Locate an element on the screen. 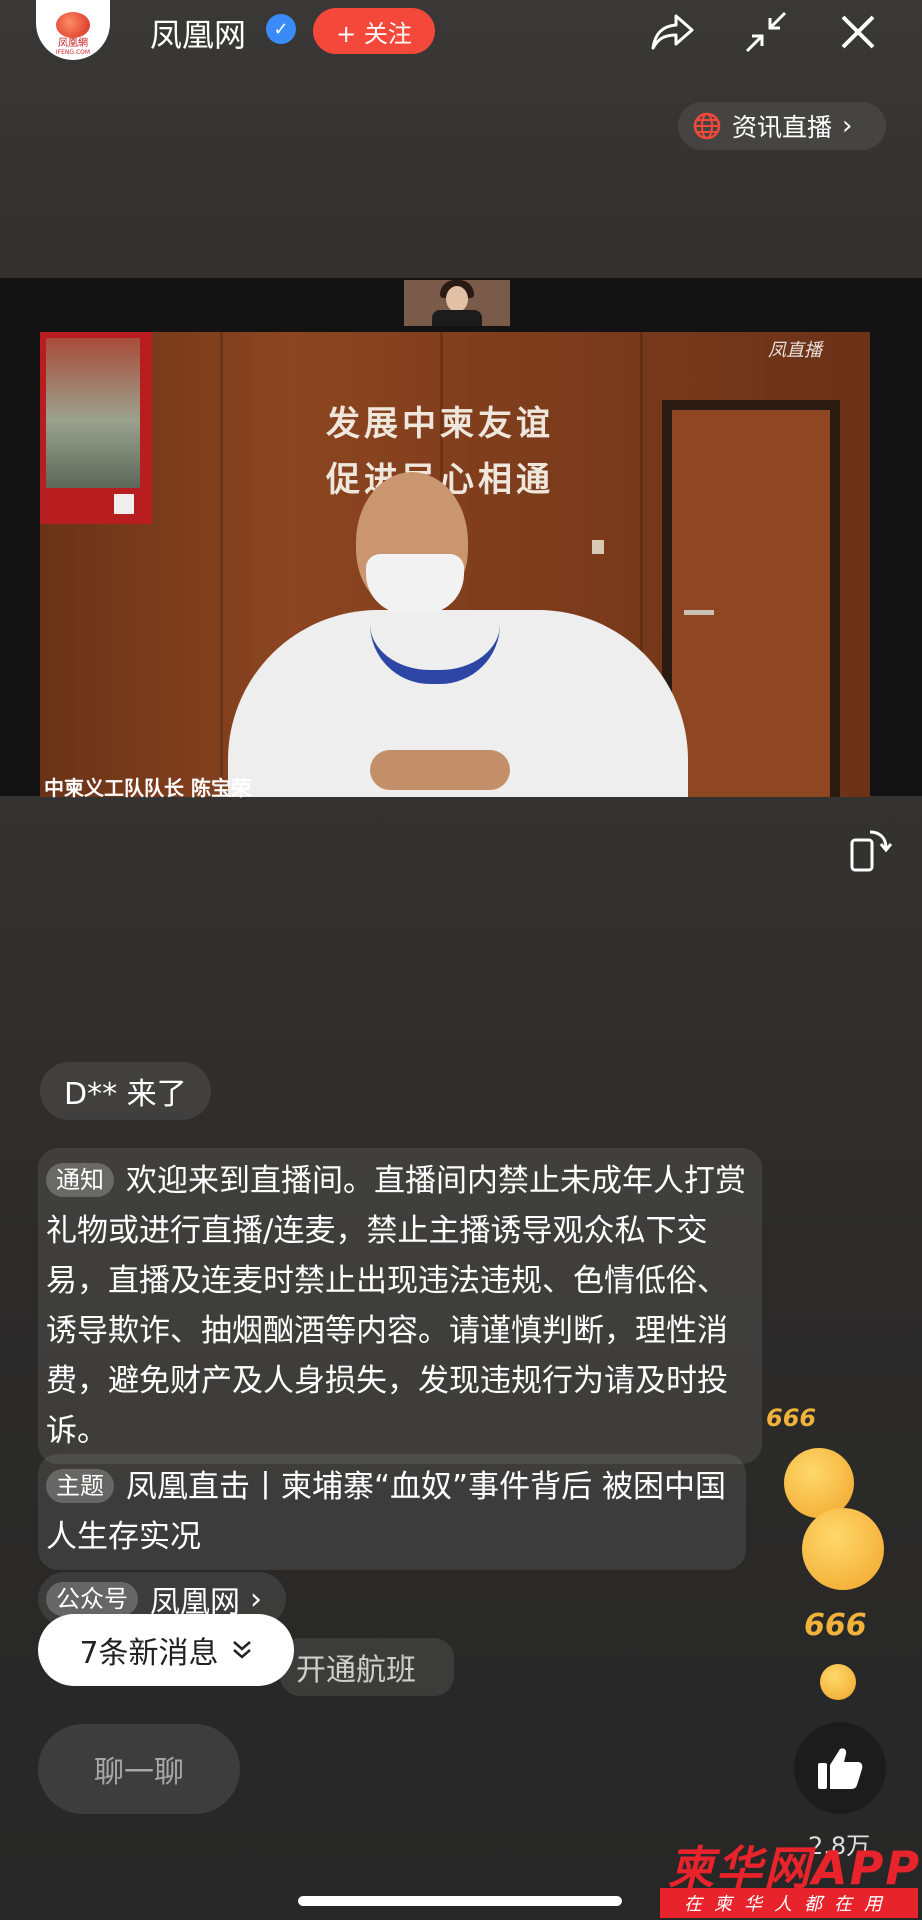 This screenshot has width=922, height=1920. brand-slogan: 在柬华人都在用 is located at coordinates (789, 1903).